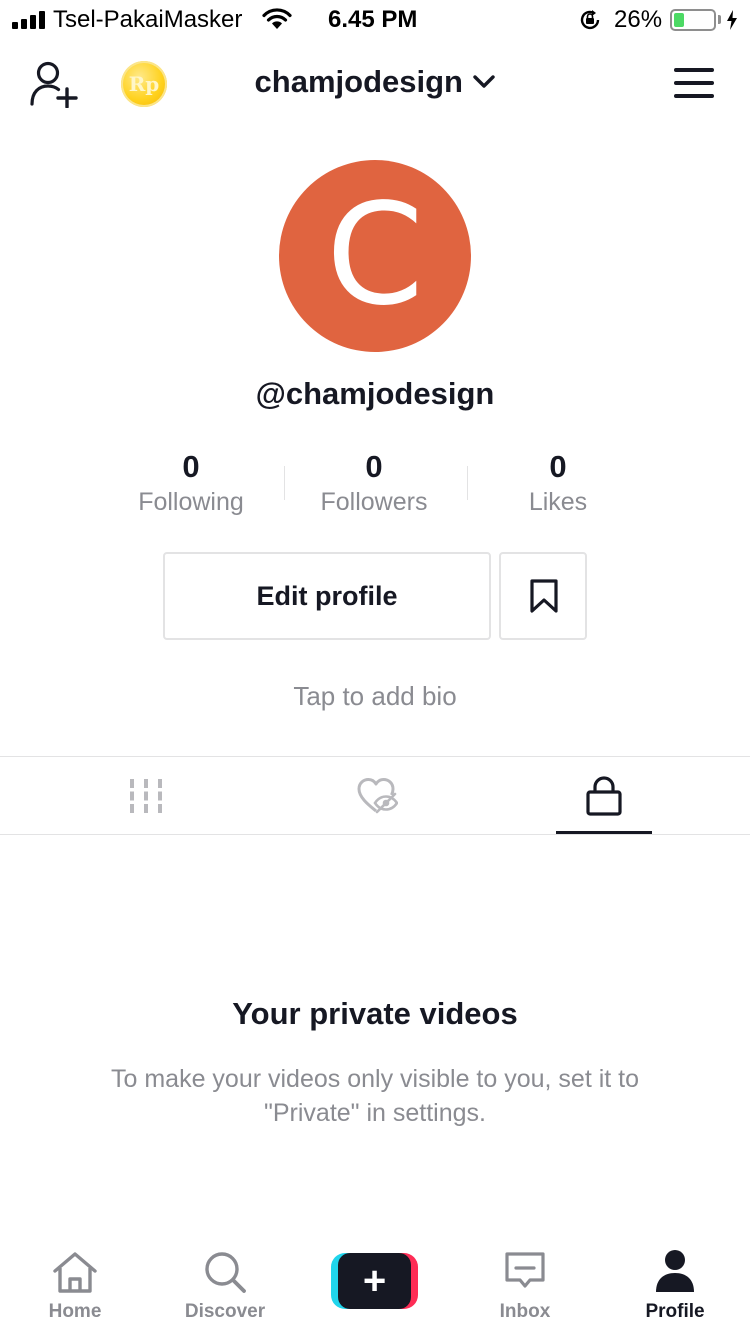 This screenshot has height=1334, width=750. What do you see at coordinates (148, 19) in the screenshot?
I see `carrier-name: Tsel-PakaiMasker` at bounding box center [148, 19].